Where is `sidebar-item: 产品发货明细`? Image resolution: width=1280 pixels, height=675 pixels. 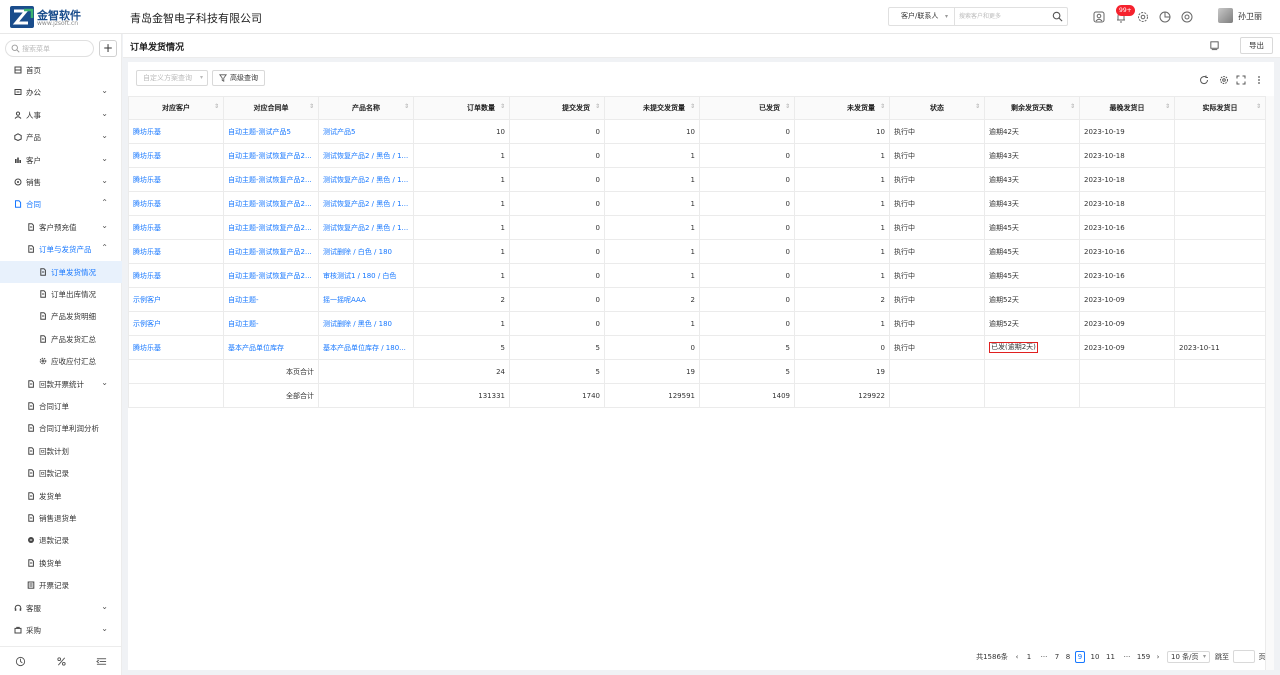 sidebar-item: 产品发货明细 is located at coordinates (61, 316).